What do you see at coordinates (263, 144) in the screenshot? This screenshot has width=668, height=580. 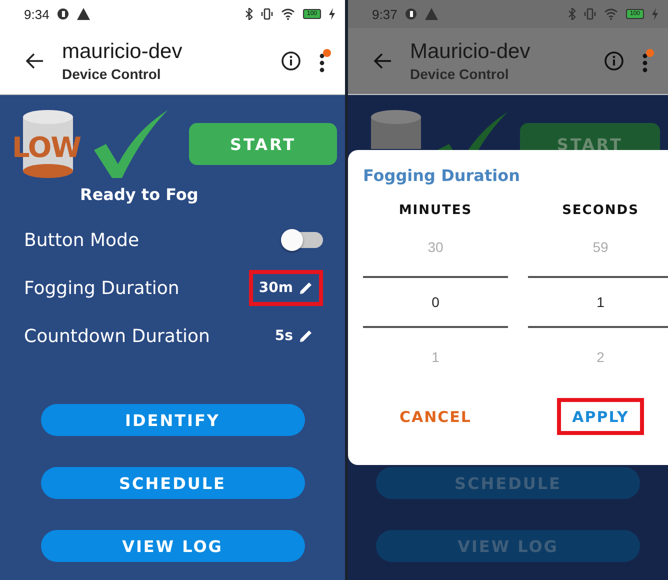 I see `start-button: START` at bounding box center [263, 144].